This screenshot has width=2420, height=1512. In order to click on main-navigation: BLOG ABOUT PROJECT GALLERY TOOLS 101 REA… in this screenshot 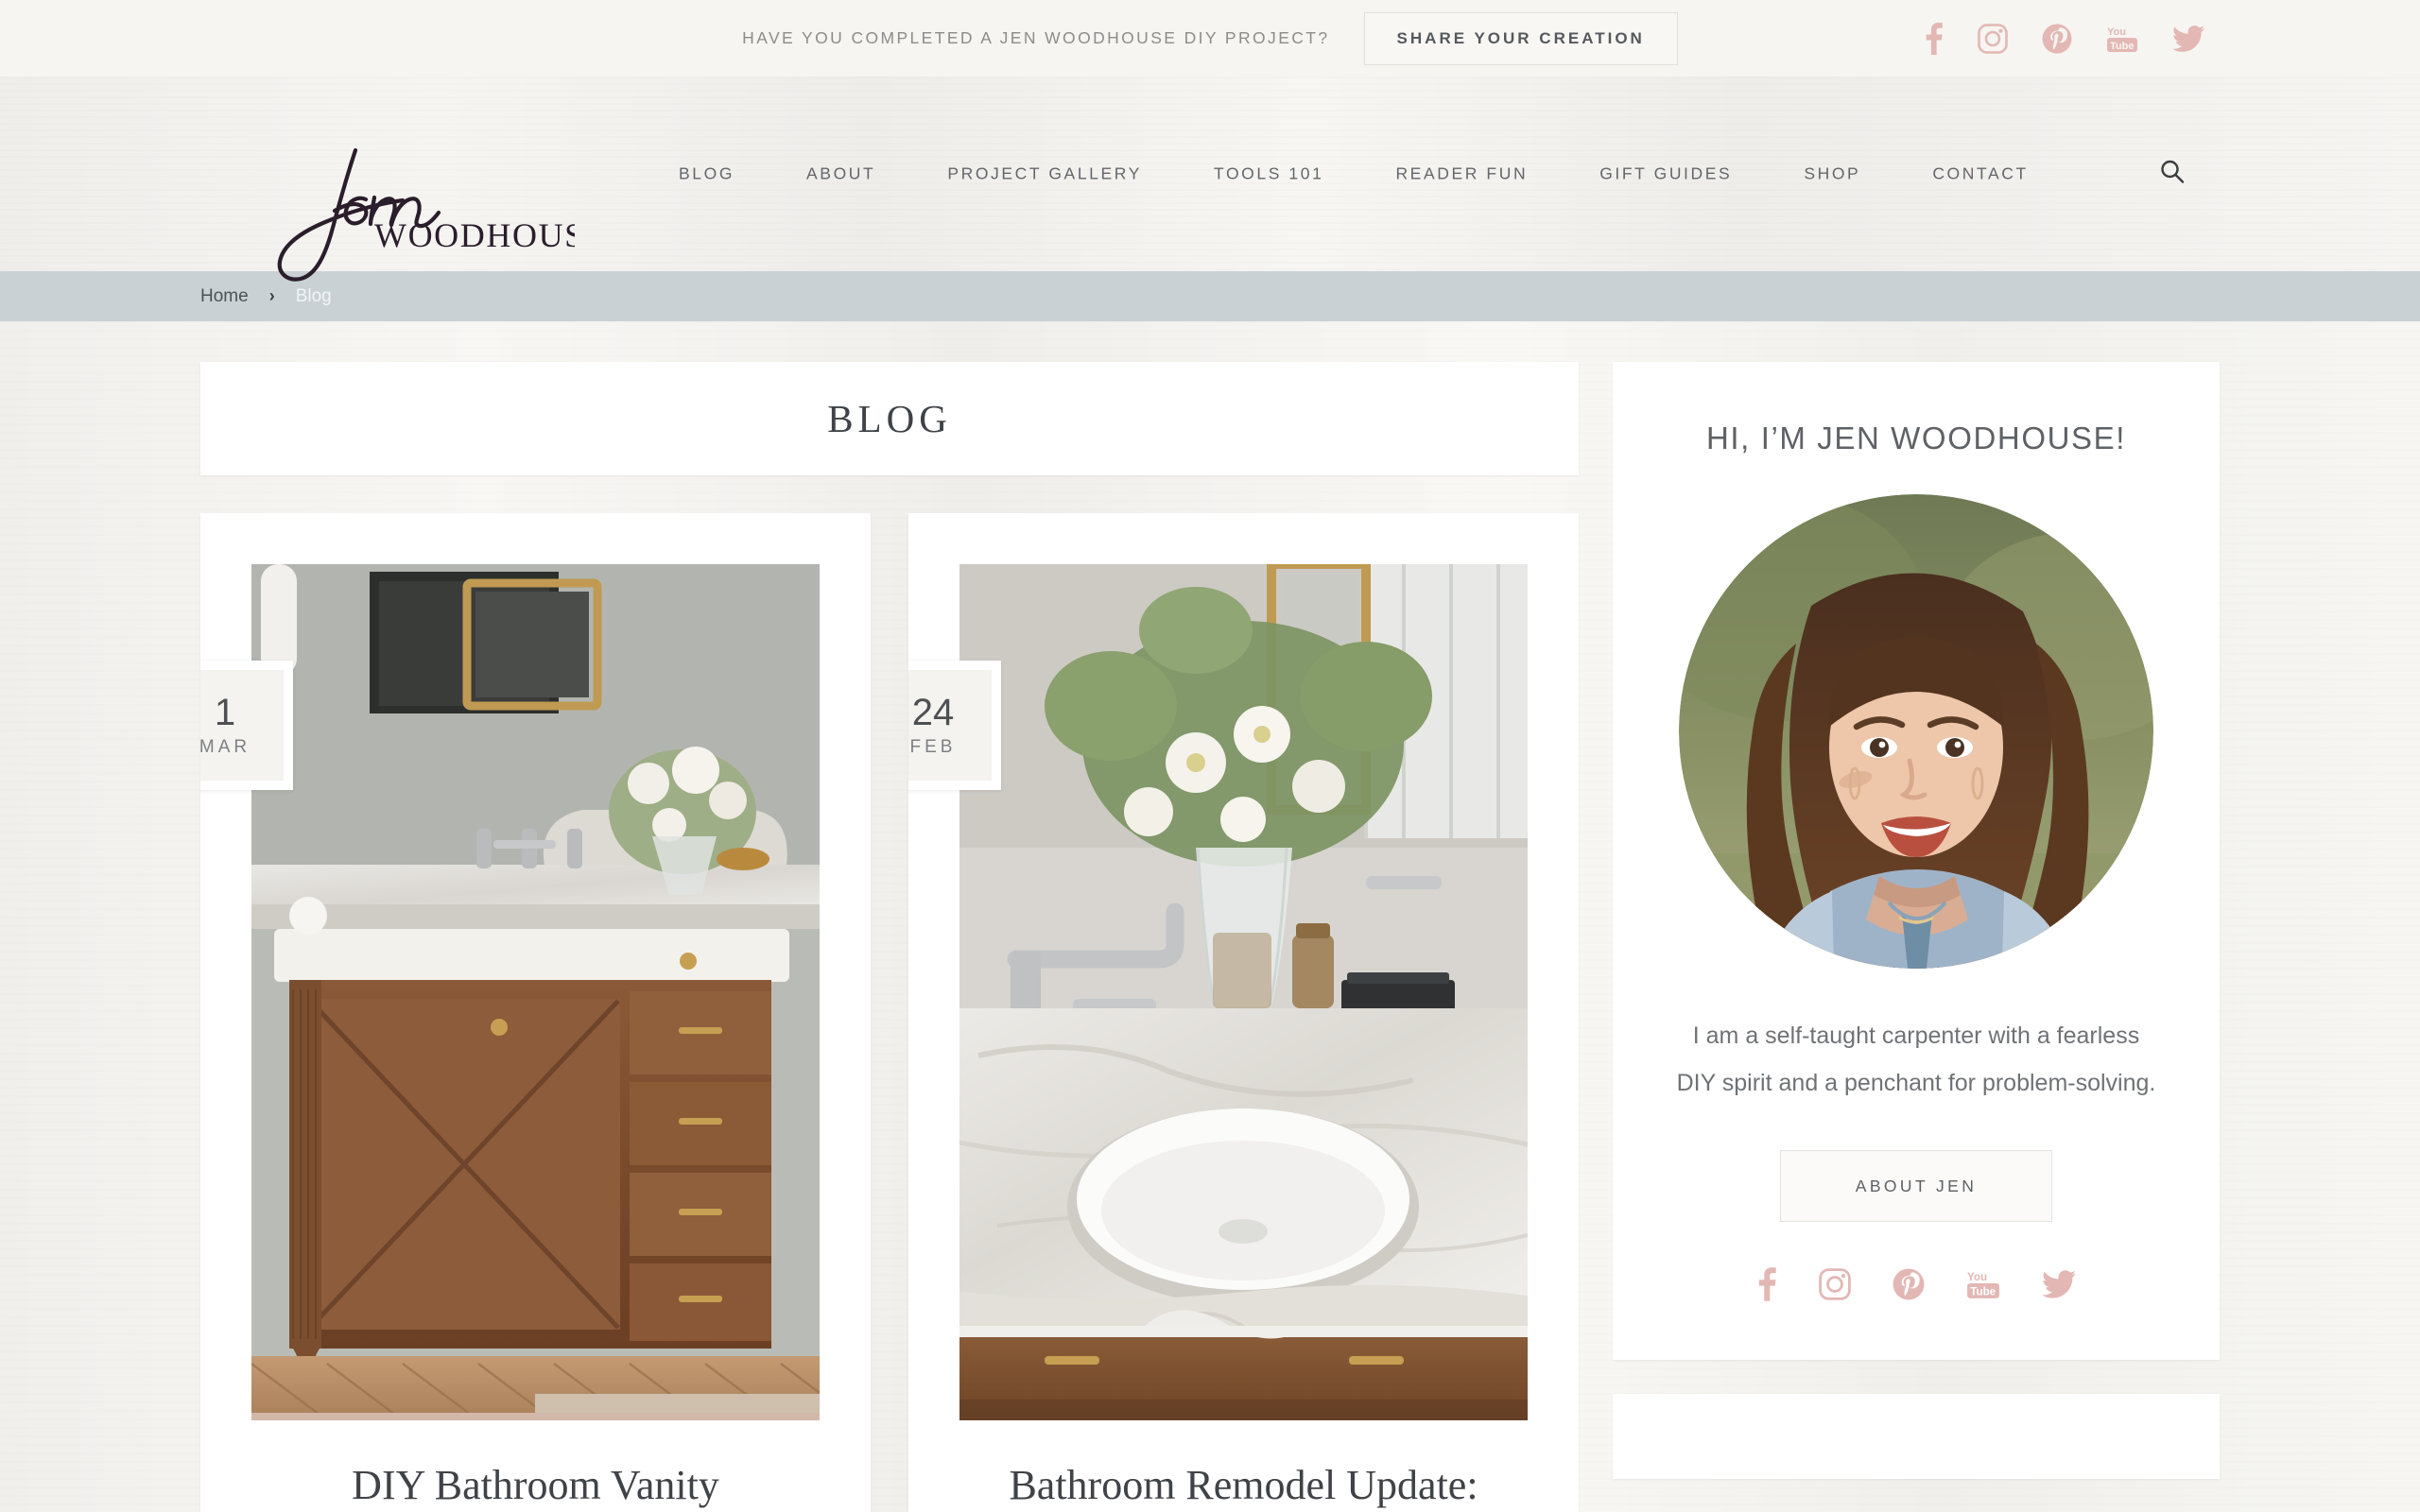, I will do `click(1354, 174)`.